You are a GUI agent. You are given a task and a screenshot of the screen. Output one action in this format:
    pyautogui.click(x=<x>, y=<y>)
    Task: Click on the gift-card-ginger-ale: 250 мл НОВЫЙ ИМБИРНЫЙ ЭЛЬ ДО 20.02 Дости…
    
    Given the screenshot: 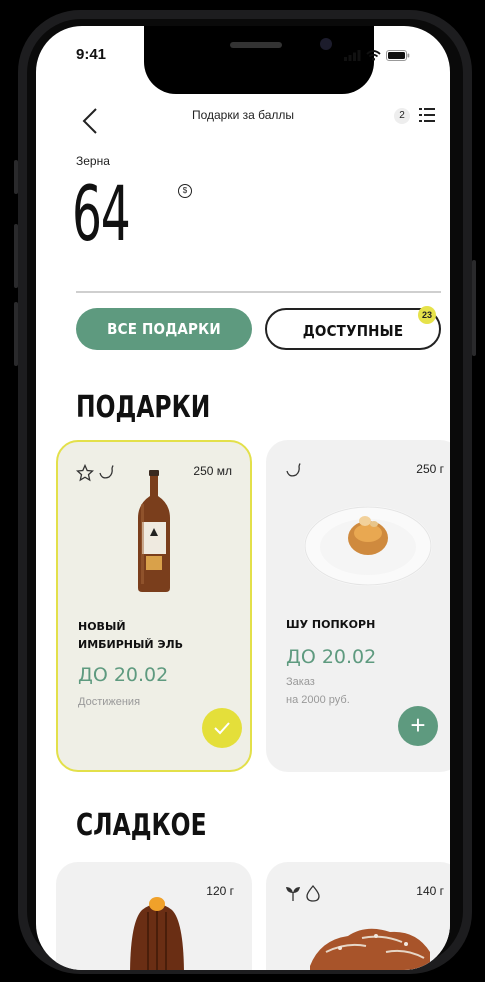 What is the action you would take?
    pyautogui.click(x=154, y=606)
    